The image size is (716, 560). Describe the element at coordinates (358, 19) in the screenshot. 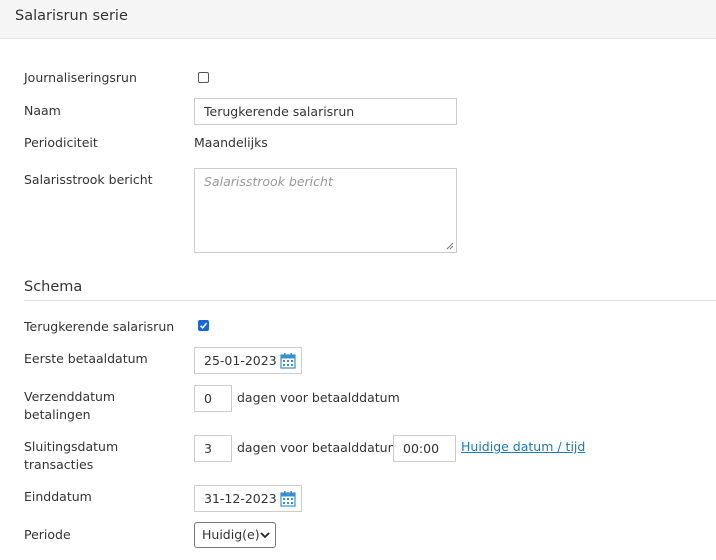

I see `panel-header: Salarisrun serie` at that location.